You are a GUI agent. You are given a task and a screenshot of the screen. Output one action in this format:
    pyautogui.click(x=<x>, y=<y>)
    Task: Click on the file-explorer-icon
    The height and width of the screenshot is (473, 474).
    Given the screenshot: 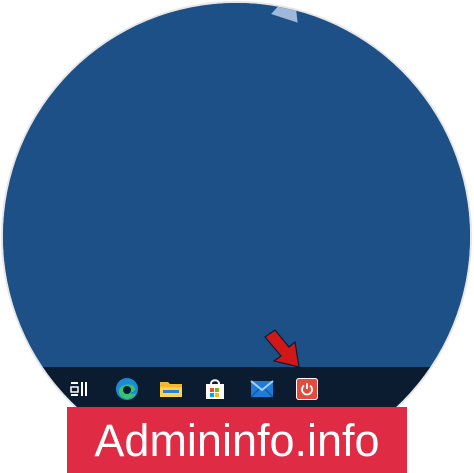 What is the action you would take?
    pyautogui.click(x=171, y=389)
    